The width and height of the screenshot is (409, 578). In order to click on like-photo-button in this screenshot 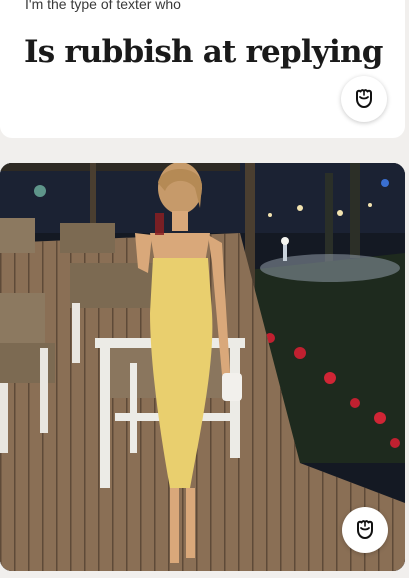, I will do `click(365, 530)`.